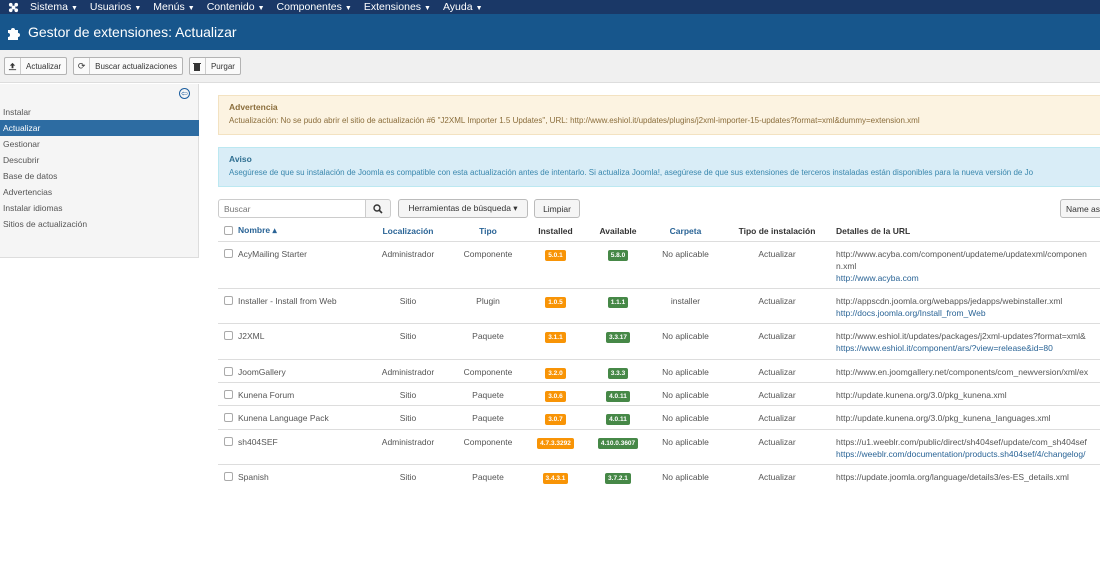 The width and height of the screenshot is (1100, 572). Describe the element at coordinates (99, 192) in the screenshot. I see `sidebar-item-advertencias: Advertencias` at that location.